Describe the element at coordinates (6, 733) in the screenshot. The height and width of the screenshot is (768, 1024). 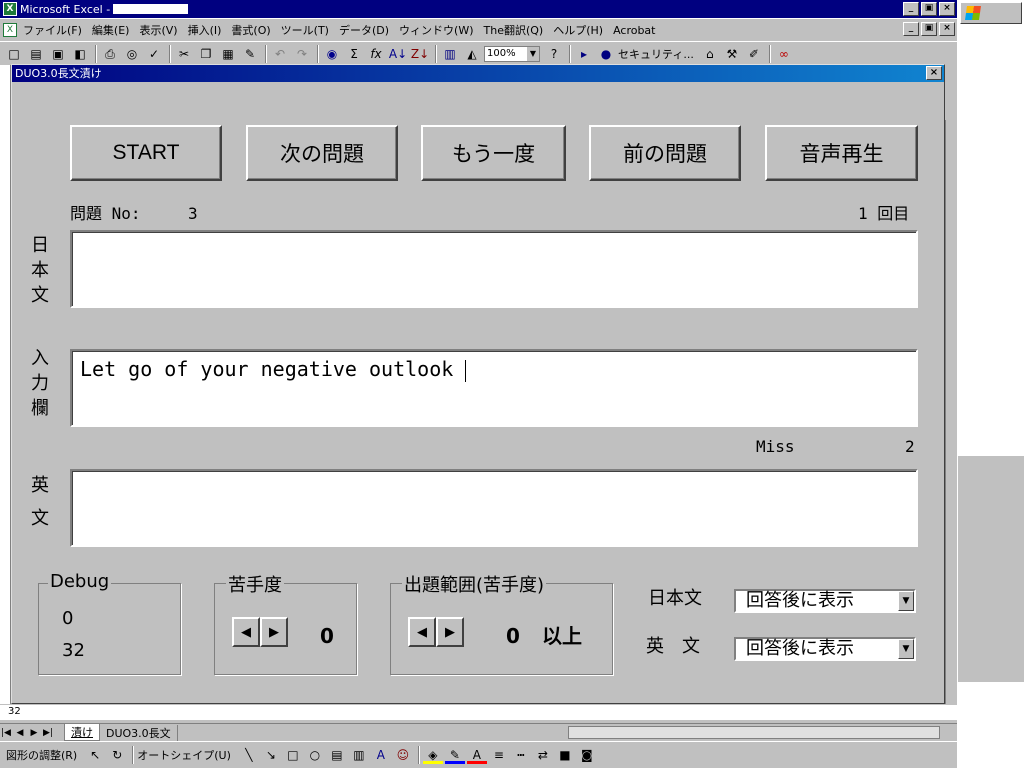
I see `first-sheet-icon: |◀` at that location.